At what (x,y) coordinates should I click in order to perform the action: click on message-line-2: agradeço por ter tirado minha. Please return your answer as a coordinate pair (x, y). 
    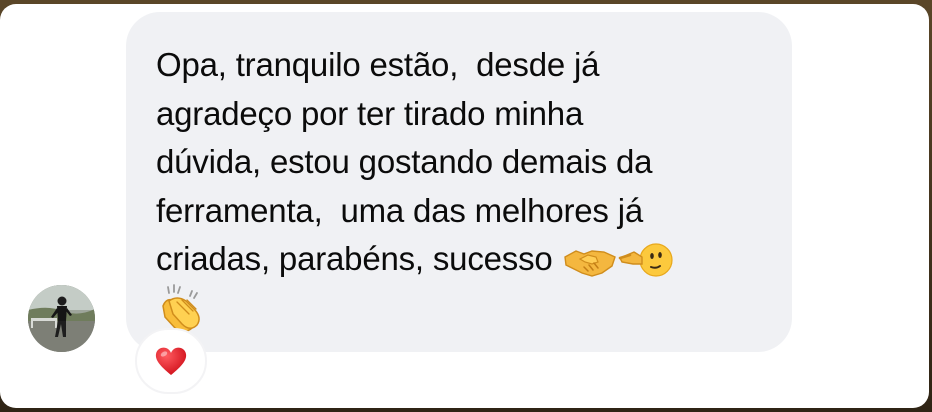
    Looking at the image, I should click on (370, 113).